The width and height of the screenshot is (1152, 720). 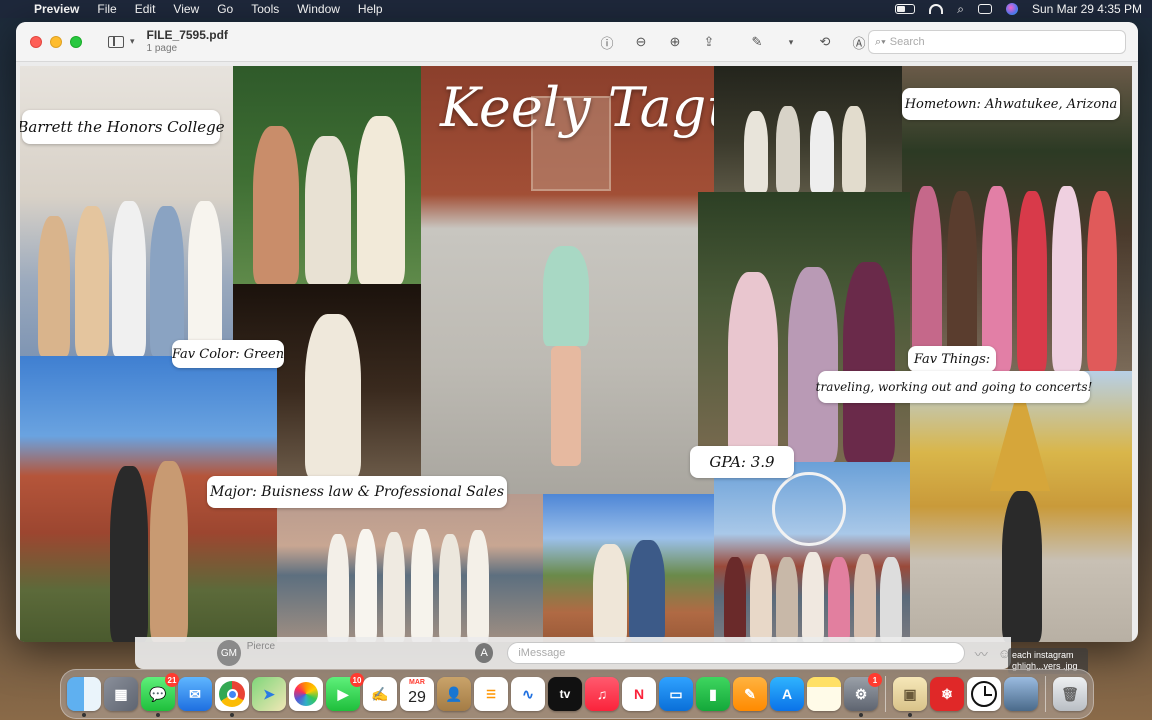 I want to click on contact-name: Pierce, so click(x=261, y=646).